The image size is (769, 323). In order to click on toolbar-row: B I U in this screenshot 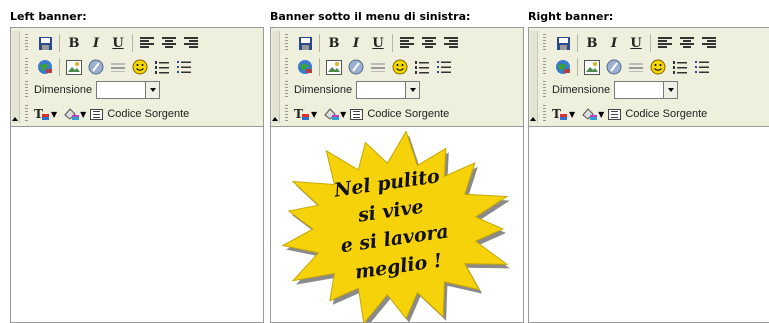, I will do `click(373, 43)`.